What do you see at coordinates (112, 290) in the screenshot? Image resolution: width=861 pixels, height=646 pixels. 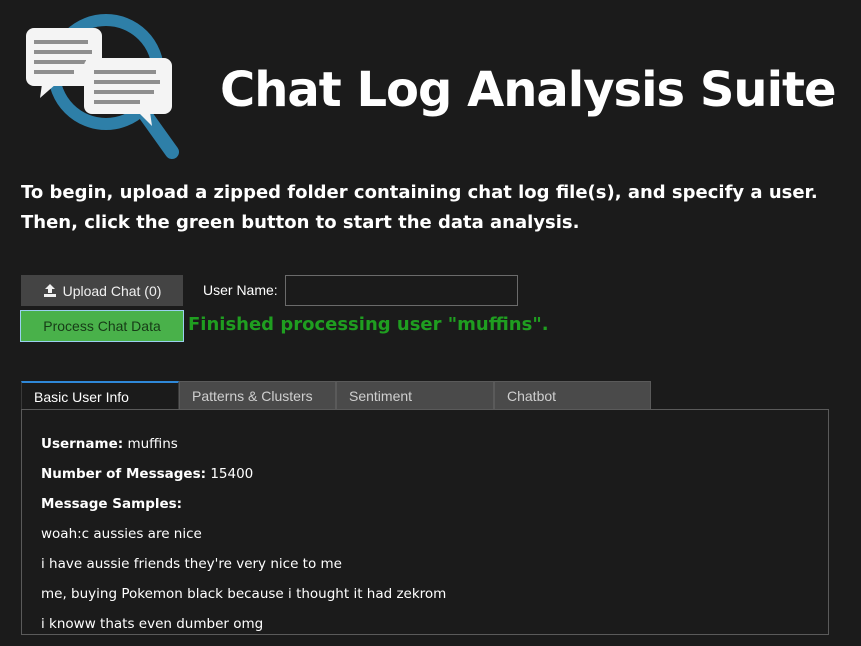 I see `upload-chat-label: Upload Chat (0)` at bounding box center [112, 290].